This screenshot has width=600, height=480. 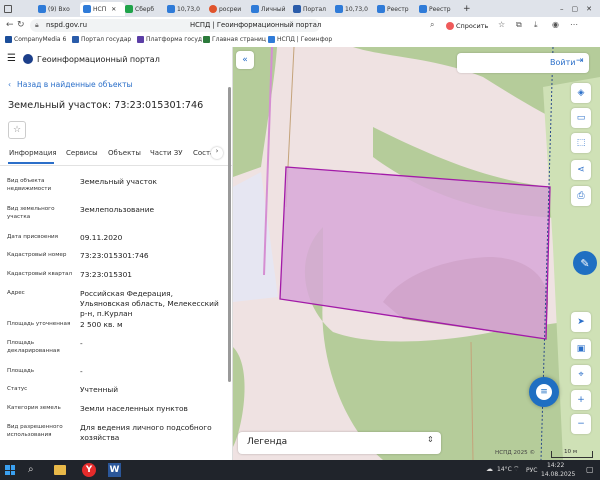 I want to click on share-icon: ⋖, so click(x=581, y=170).